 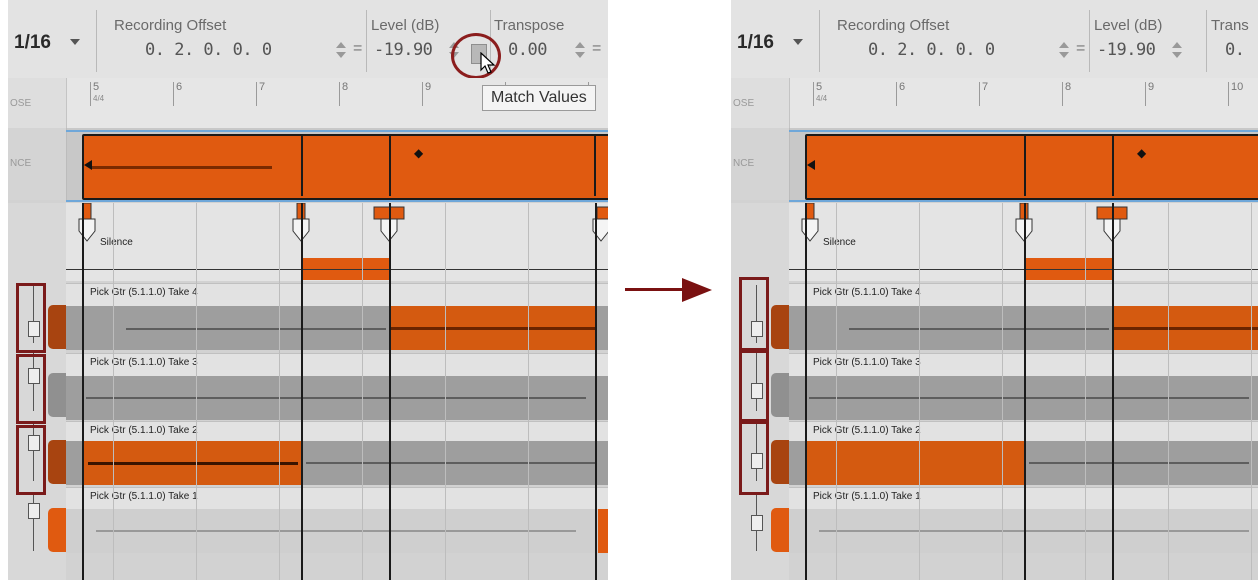 What do you see at coordinates (744, 163) in the screenshot?
I see `comp-side-label: NCE` at bounding box center [744, 163].